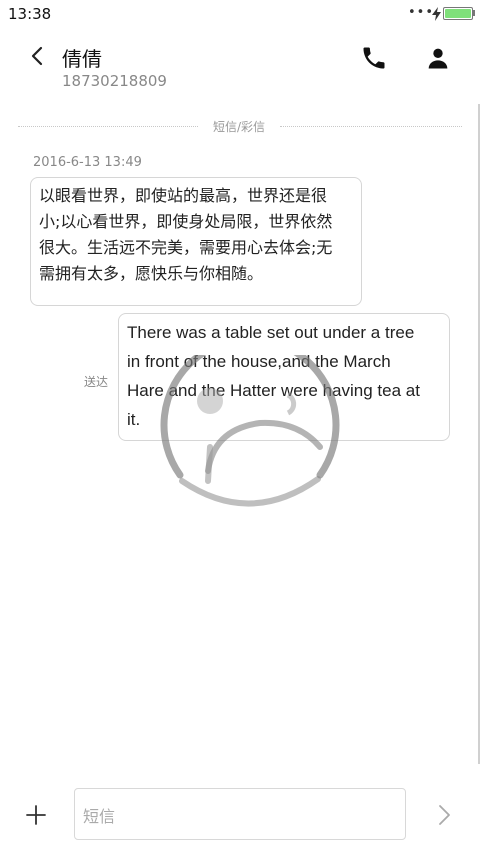 Image resolution: width=480 pixels, height=853 pixels. I want to click on divider-line-right, so click(371, 126).